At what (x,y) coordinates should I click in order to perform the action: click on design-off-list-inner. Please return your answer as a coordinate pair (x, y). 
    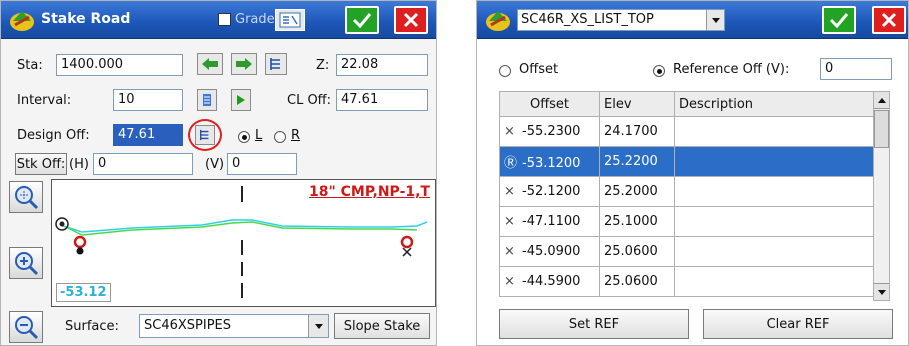
    Looking at the image, I should click on (205, 135).